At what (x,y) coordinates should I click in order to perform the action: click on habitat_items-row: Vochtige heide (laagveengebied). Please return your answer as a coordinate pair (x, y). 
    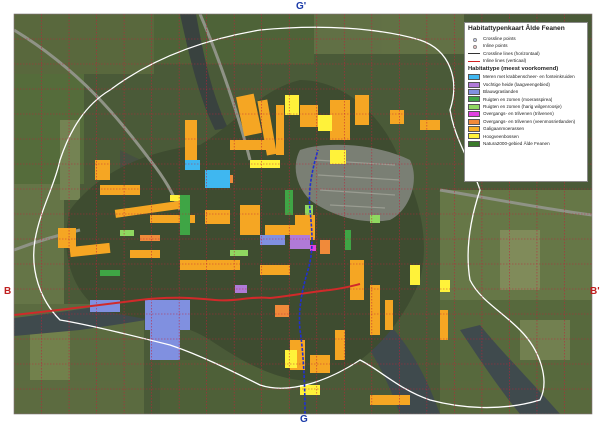
    Looking at the image, I should click on (526, 84).